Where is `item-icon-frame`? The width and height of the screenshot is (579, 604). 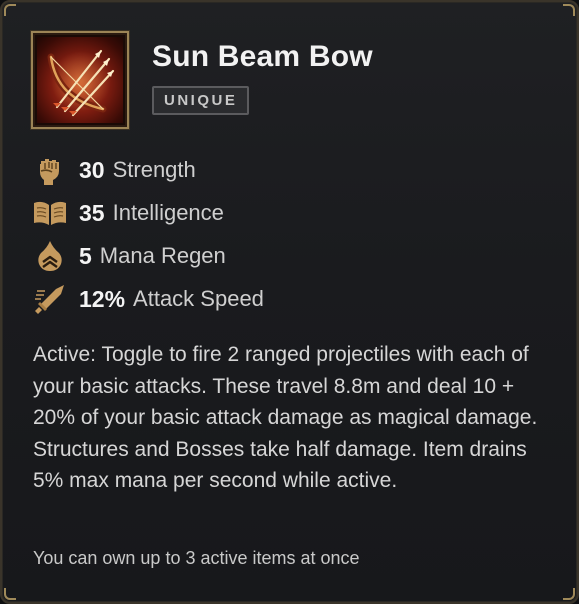
item-icon-frame is located at coordinates (80, 80).